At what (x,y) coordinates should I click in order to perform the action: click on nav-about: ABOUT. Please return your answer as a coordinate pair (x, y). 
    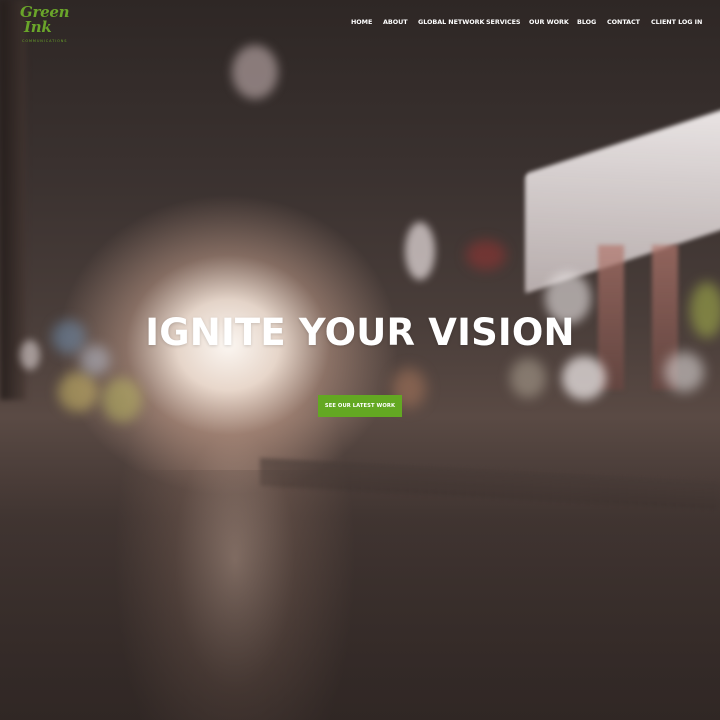
    Looking at the image, I should click on (395, 22).